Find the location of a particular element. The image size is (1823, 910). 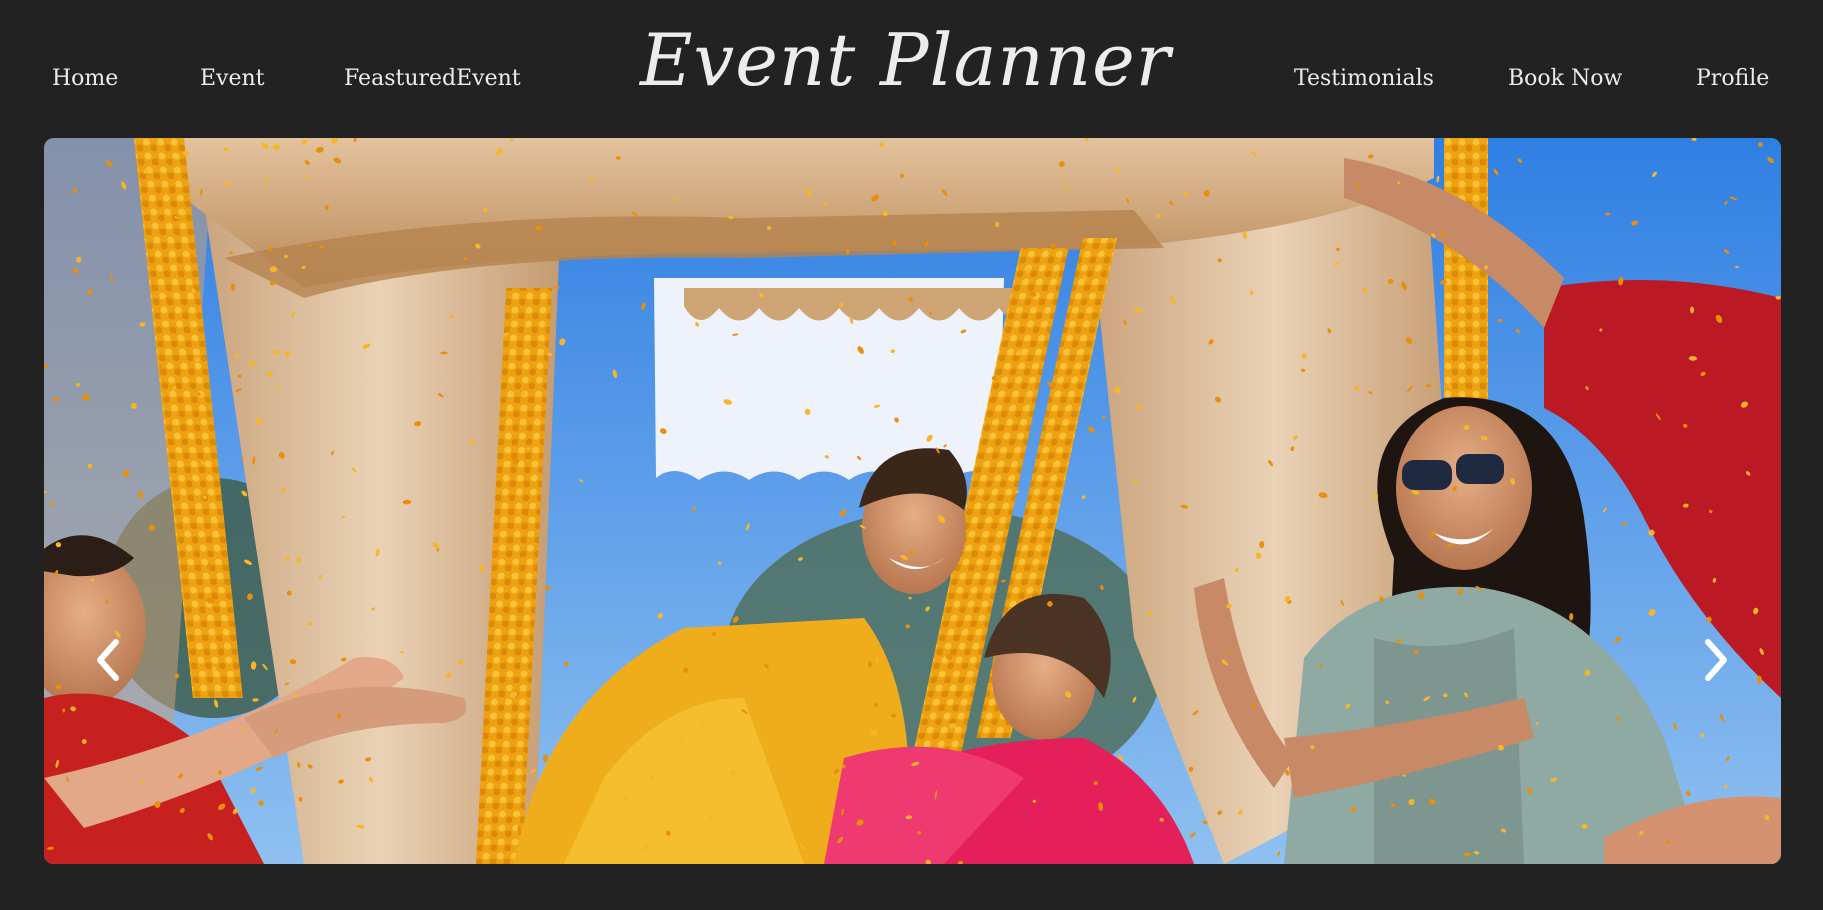

nav-profile-link: Profile is located at coordinates (1732, 78).